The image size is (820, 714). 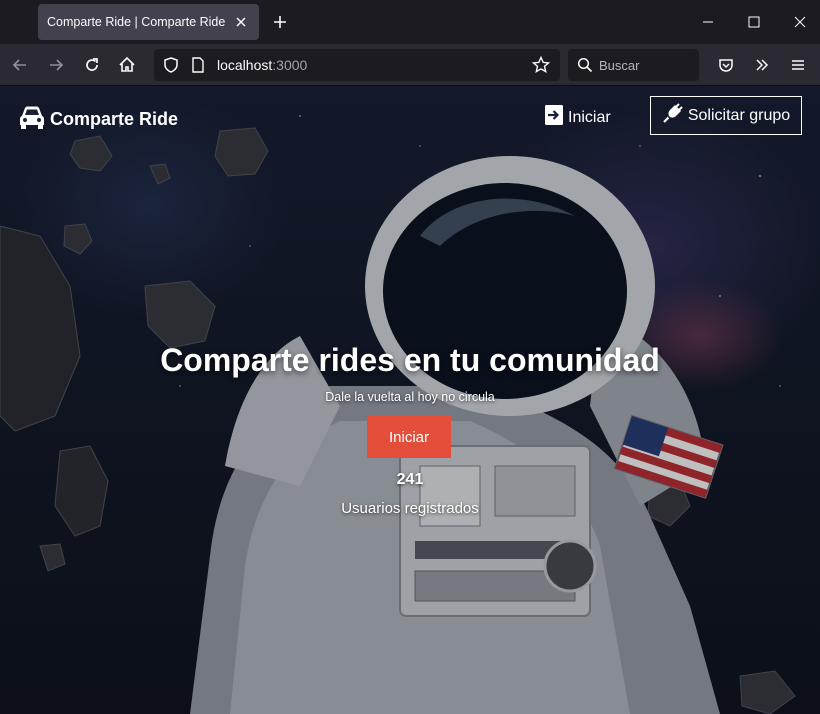 I want to click on maximize-icon, so click(x=754, y=22).